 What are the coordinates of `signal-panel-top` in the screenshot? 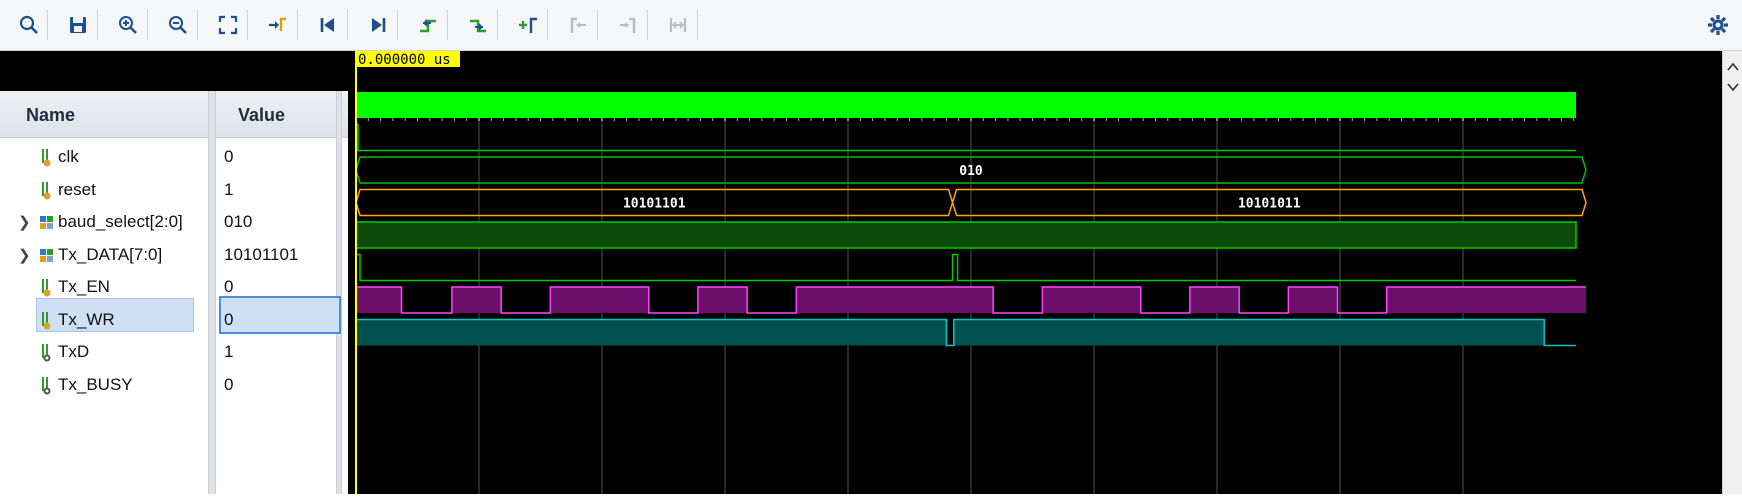 It's located at (174, 71).